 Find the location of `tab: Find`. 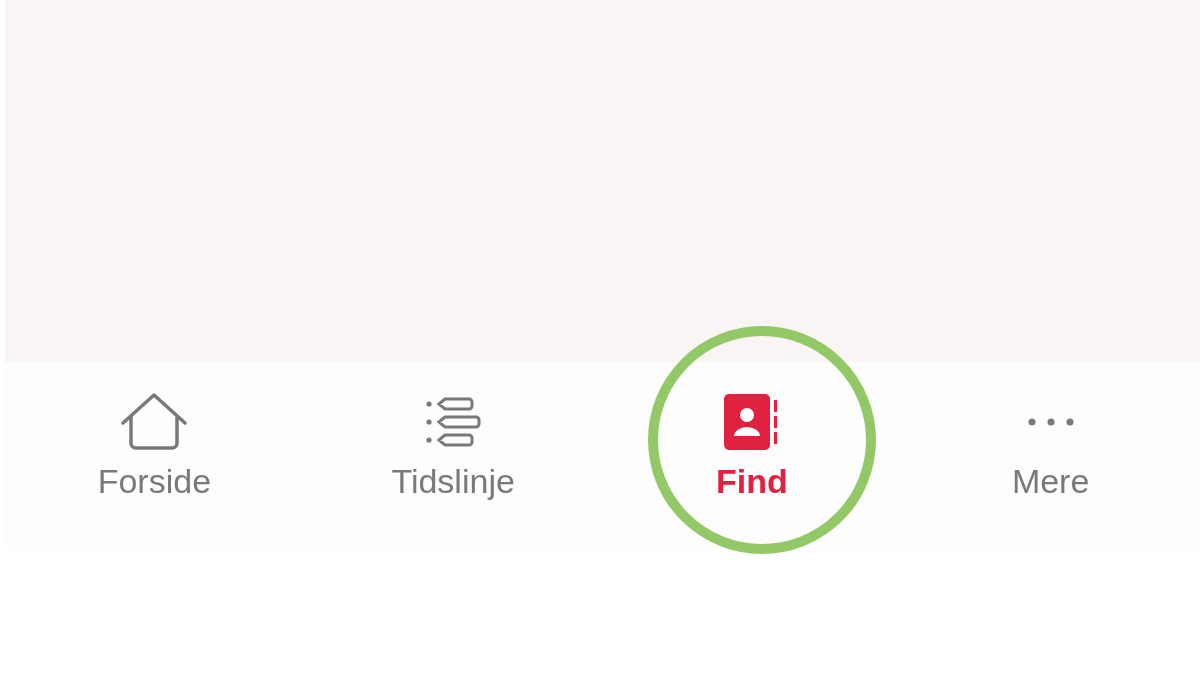

tab: Find is located at coordinates (751, 437).